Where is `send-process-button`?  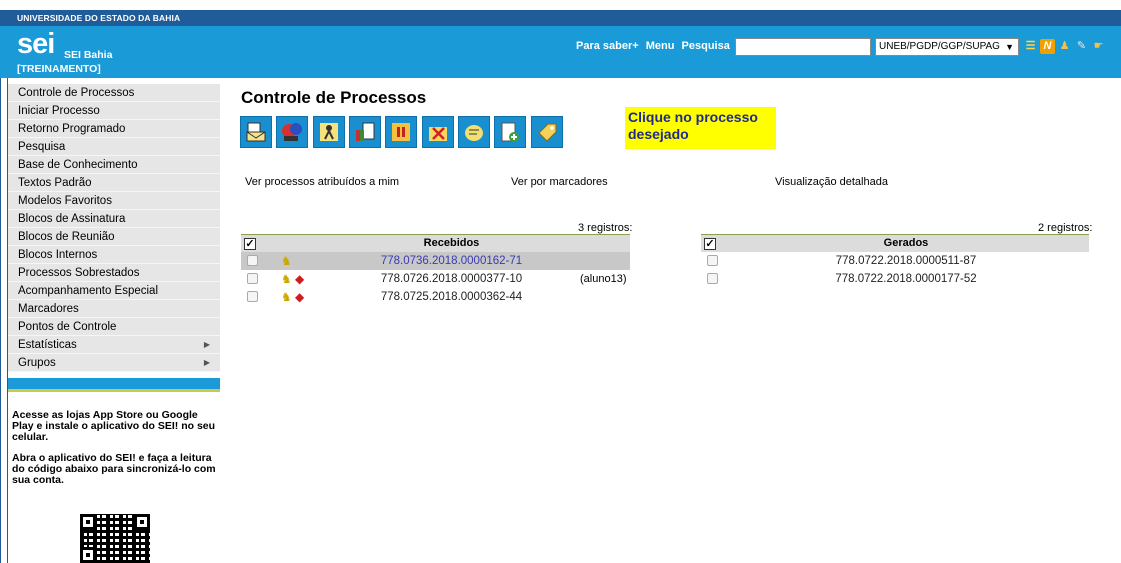
send-process-button is located at coordinates (256, 132).